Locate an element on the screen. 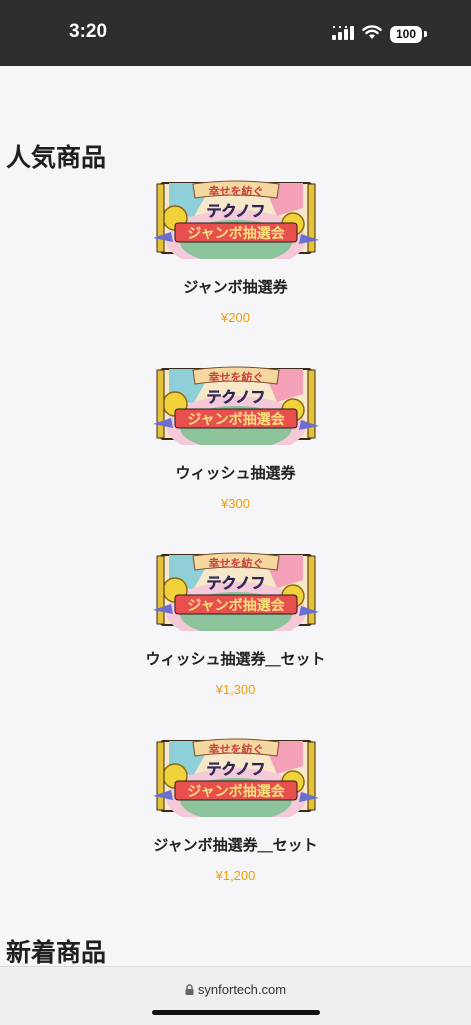 This screenshot has height=1025, width=471. product-card: 幸せを紡ぐ テクノフ ジャンボ抽選会 ウィッシュ抽選券＿セット ¥1,300 is located at coordinates (235, 625).